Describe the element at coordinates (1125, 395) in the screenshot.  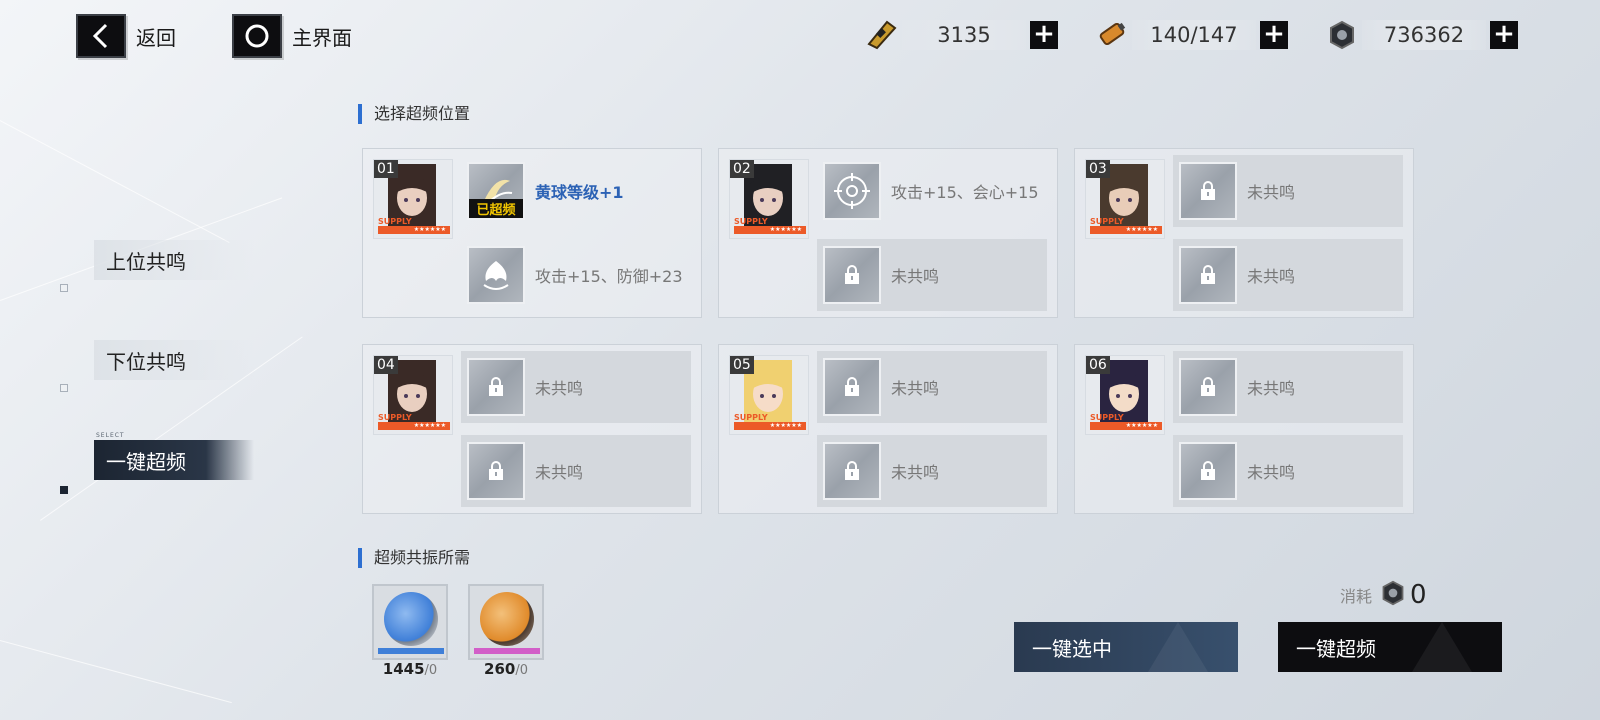
I see `character-portrait: 06 SUPPLY ★★★★★★` at that location.